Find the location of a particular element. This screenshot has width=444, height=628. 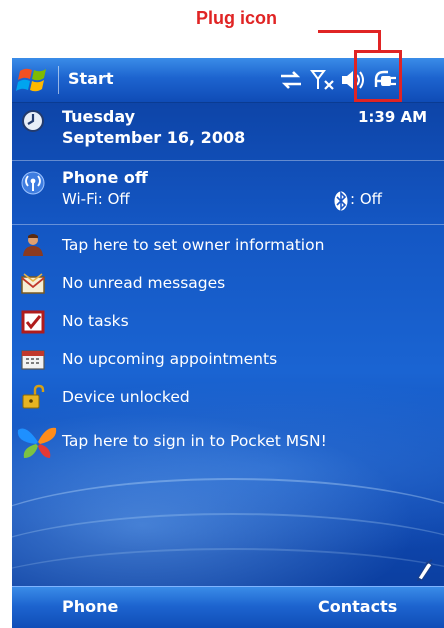

annotation-leader-line is located at coordinates (349, 31).